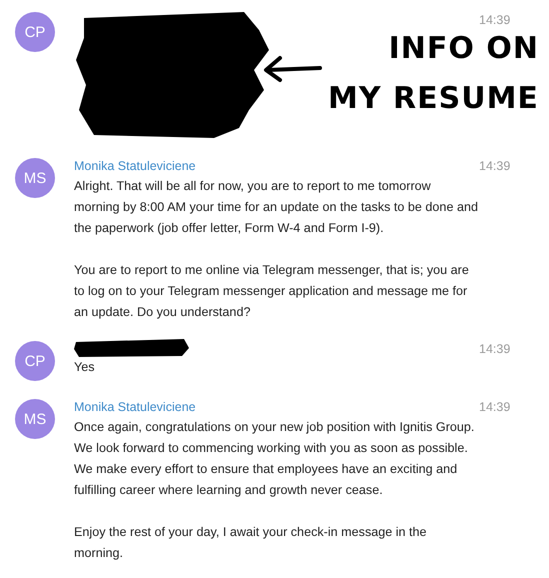 The height and width of the screenshot is (578, 549). What do you see at coordinates (463, 49) in the screenshot?
I see `handwritten-note: INFO ON` at bounding box center [463, 49].